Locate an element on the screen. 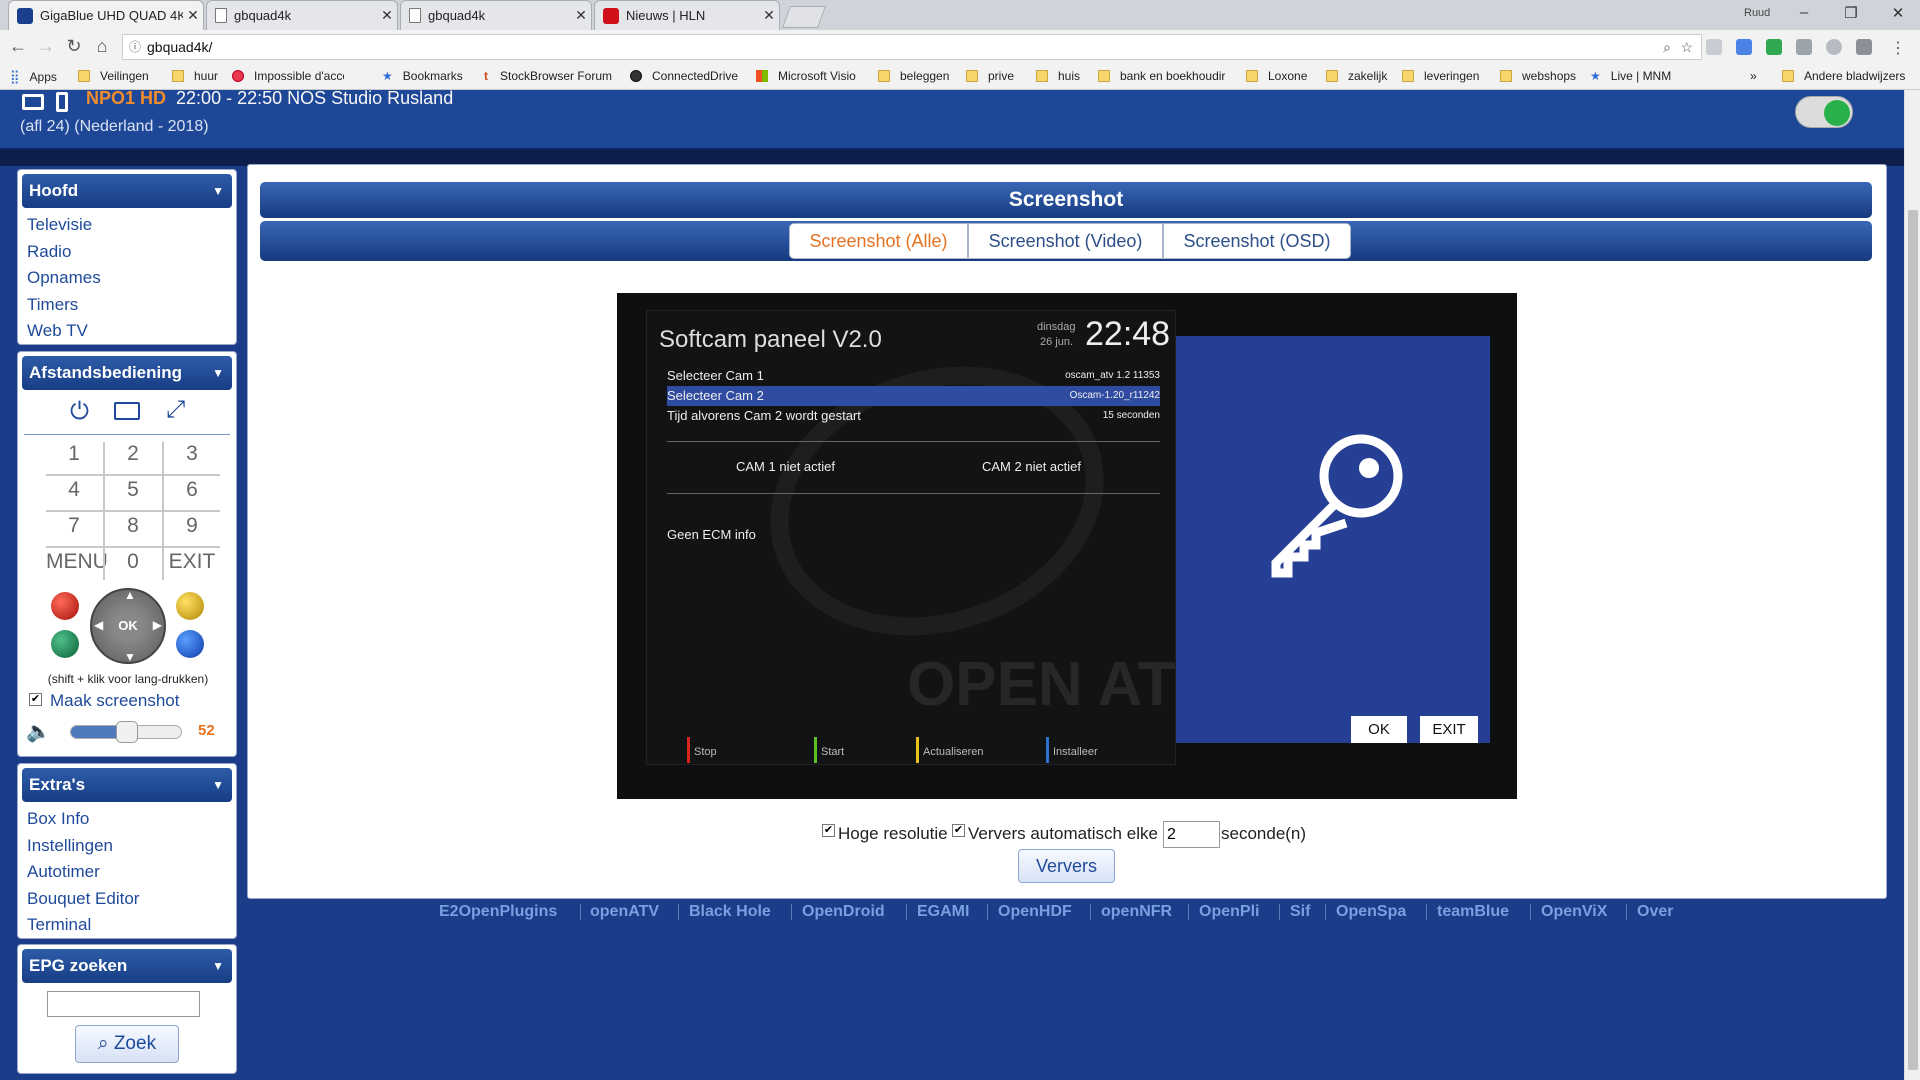 The height and width of the screenshot is (1080, 1920). arrow-up-icon: ▲ is located at coordinates (130, 595).